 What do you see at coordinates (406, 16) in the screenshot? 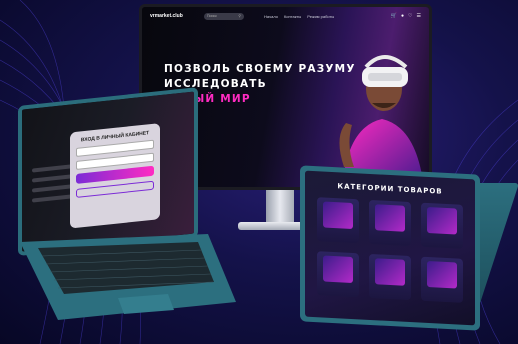
I see `header-icons: 🛒 ● ♡ ☰` at bounding box center [406, 16].